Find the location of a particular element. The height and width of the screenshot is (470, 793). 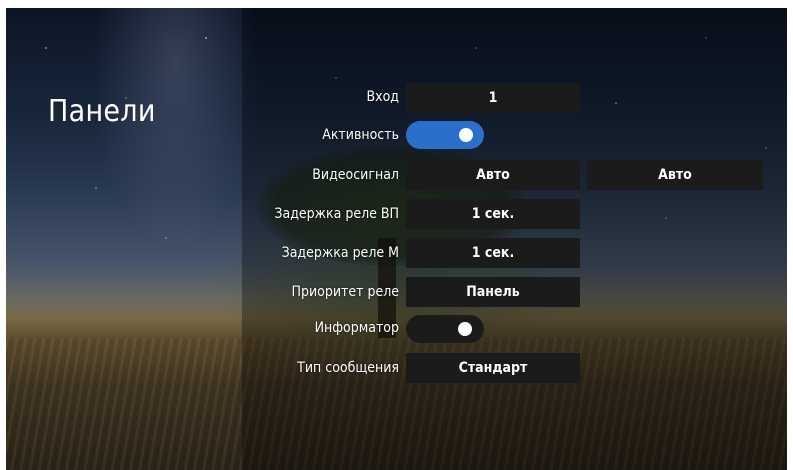

relay-priority-label: Приоритет реле is located at coordinates (345, 292).